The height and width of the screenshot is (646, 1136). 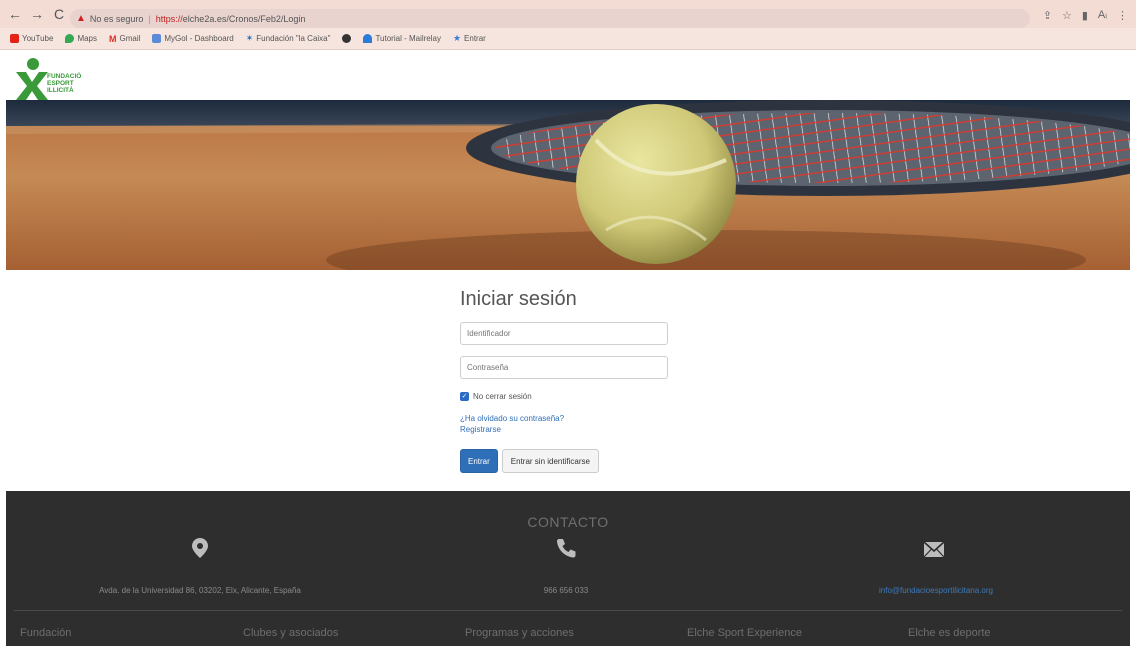 What do you see at coordinates (244, 18) in the screenshot?
I see `url-path: elche2a.es/Cronos/Feb2/Login` at bounding box center [244, 18].